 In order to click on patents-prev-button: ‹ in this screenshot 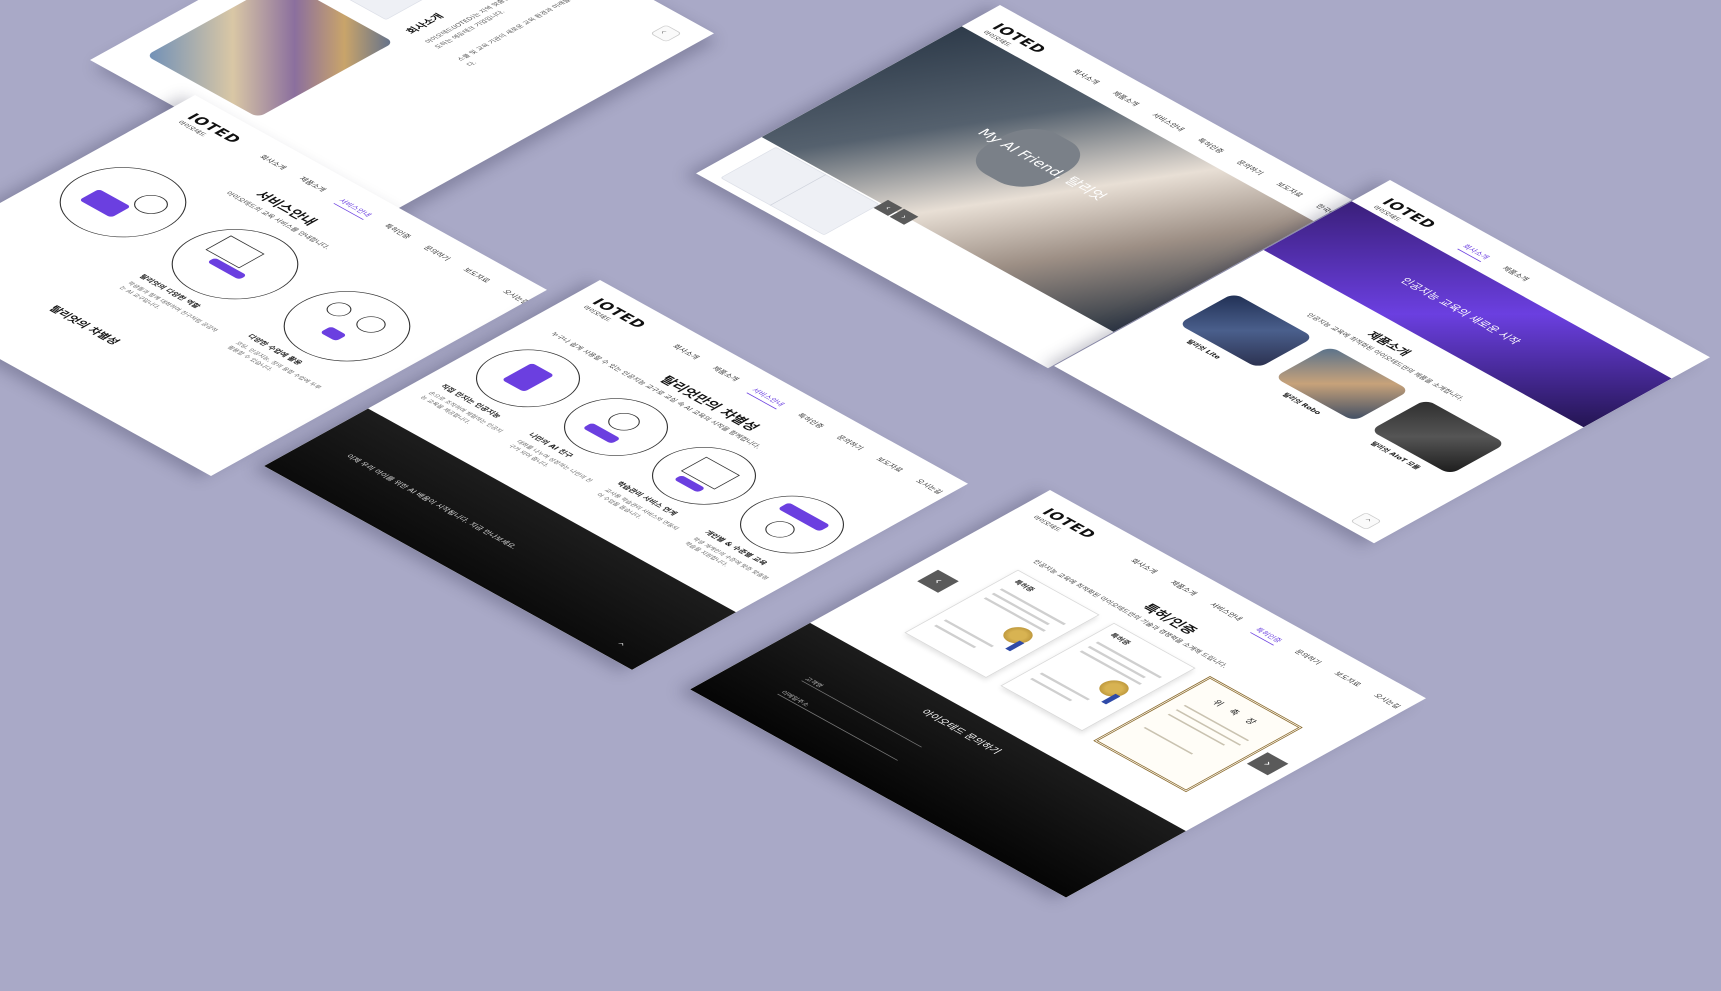, I will do `click(938, 581)`.